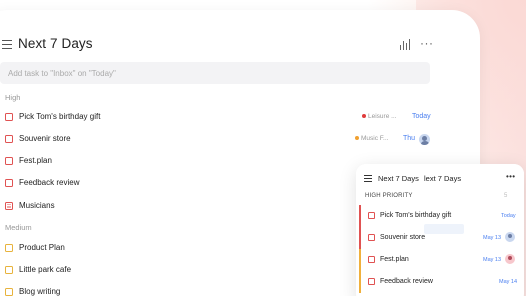 This screenshot has height=296, width=526. What do you see at coordinates (403, 237) in the screenshot?
I see `mobile-task-title: Souvenir store` at bounding box center [403, 237].